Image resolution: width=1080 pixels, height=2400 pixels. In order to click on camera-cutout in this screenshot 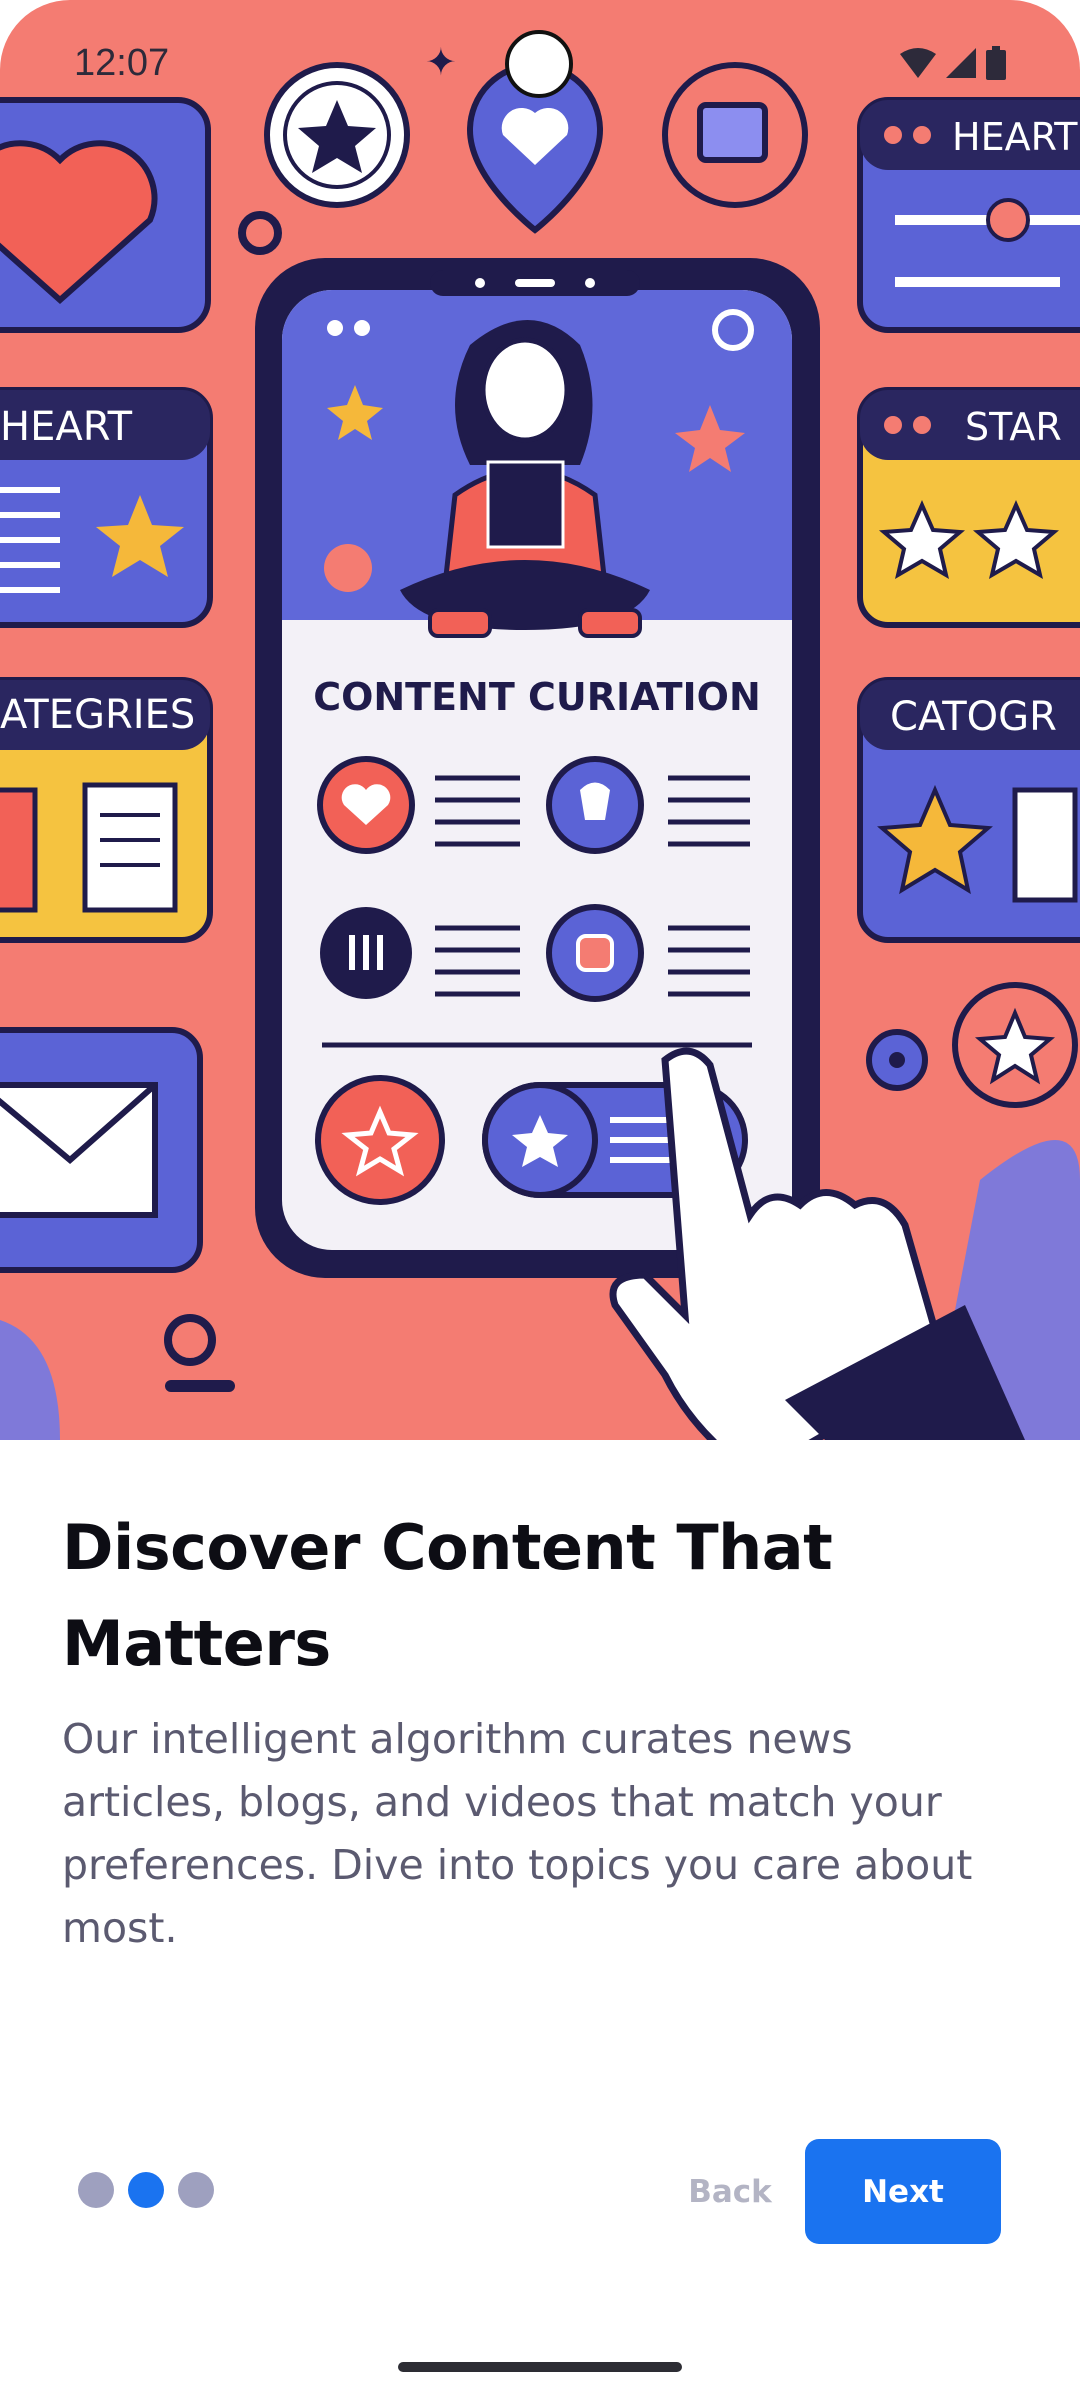, I will do `click(539, 64)`.